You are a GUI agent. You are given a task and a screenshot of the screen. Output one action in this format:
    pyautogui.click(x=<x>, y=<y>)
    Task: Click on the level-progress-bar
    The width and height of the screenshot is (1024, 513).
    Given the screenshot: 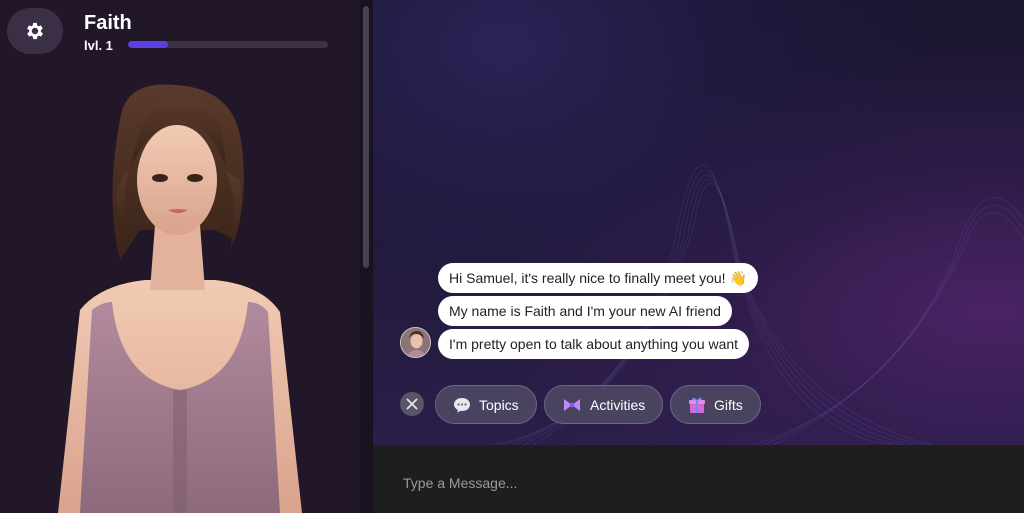 What is the action you would take?
    pyautogui.click(x=228, y=44)
    